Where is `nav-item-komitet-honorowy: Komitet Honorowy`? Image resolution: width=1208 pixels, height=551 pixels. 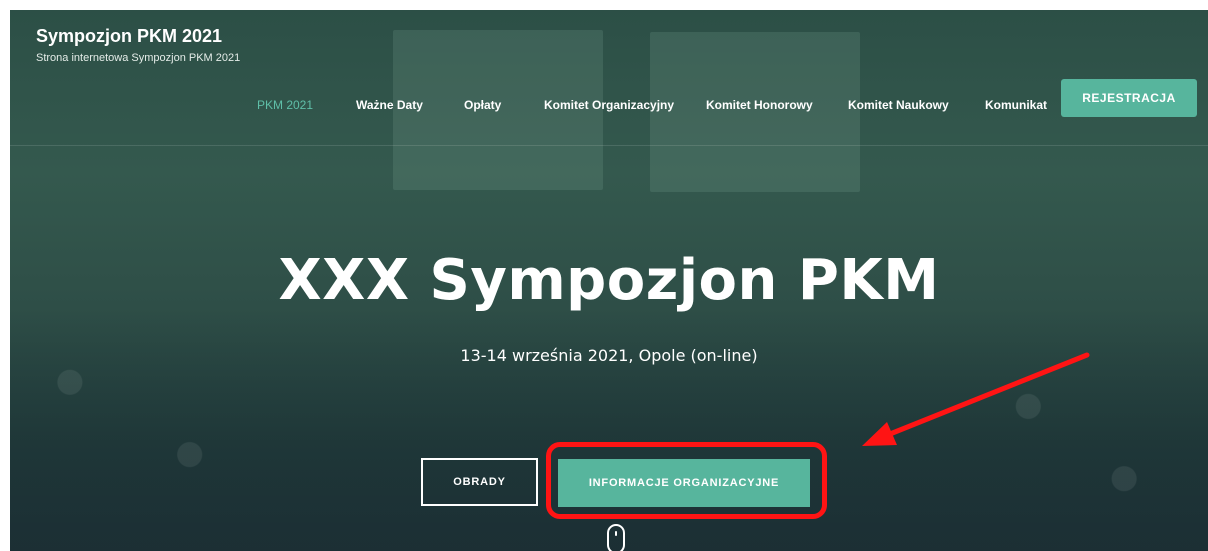
nav-item-komitet-honorowy: Komitet Honorowy is located at coordinates (759, 105).